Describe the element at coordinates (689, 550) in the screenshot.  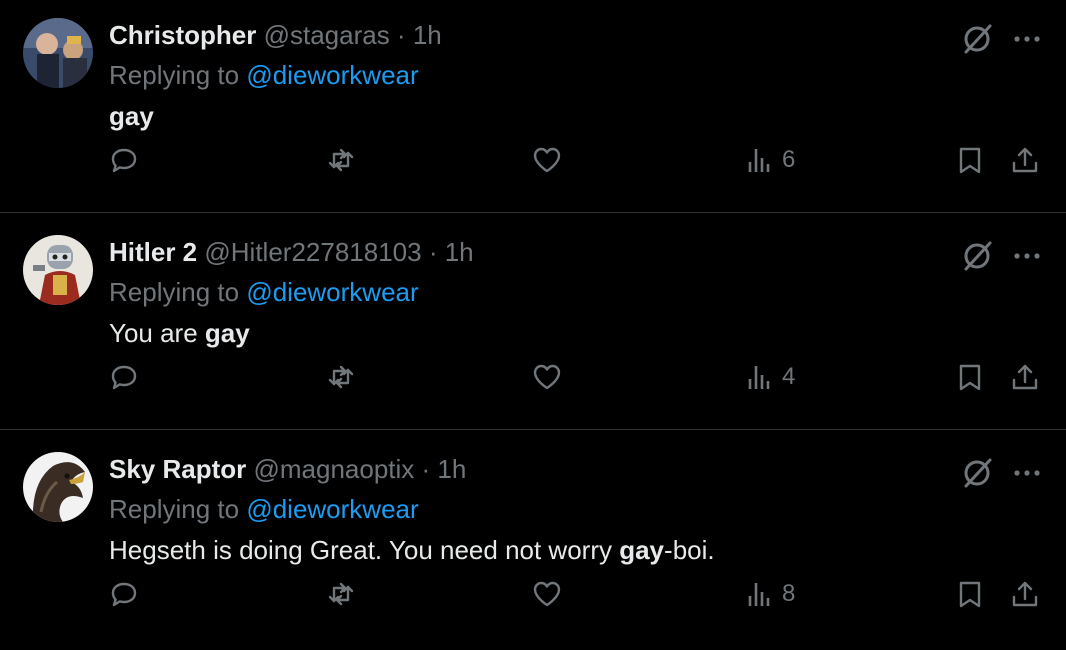
I see `tweet-text-segment: -boi.` at that location.